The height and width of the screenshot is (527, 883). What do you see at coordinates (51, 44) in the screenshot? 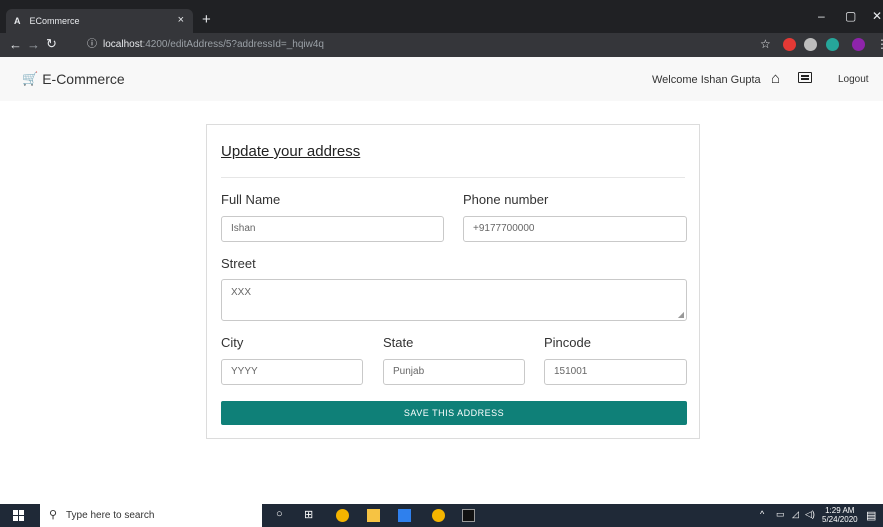
I see `reload-icon: ↻` at bounding box center [51, 44].